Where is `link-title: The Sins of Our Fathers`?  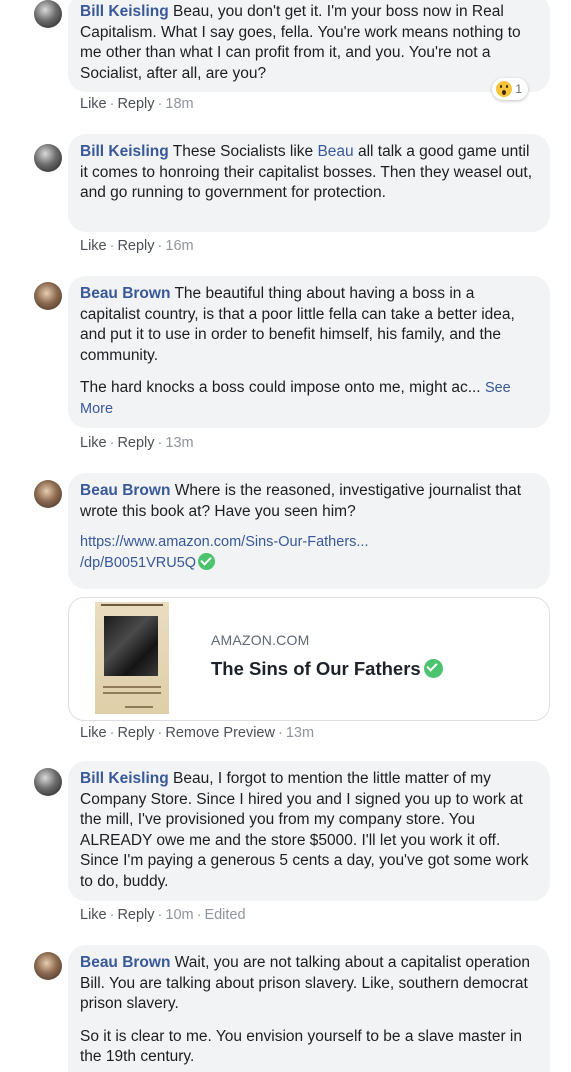 link-title: The Sins of Our Fathers is located at coordinates (327, 669).